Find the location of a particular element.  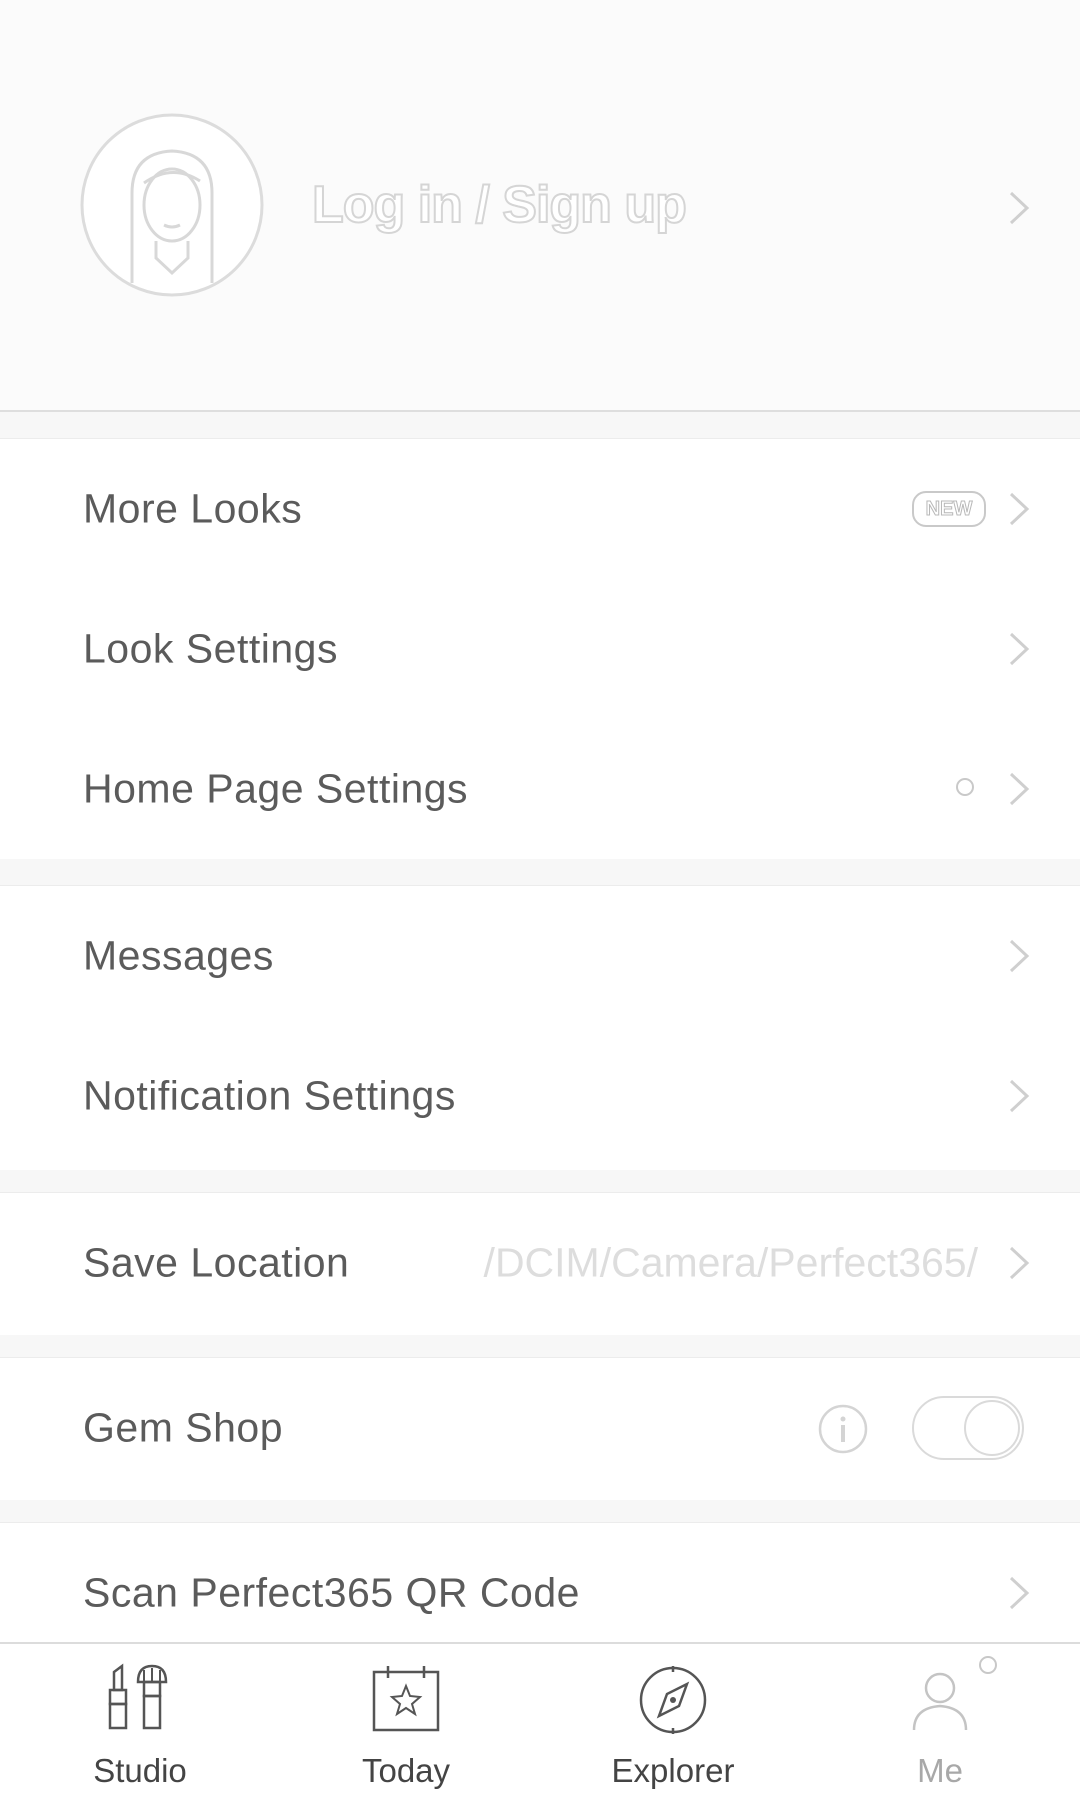

tab-today-label: Today is located at coordinates (406, 1770).